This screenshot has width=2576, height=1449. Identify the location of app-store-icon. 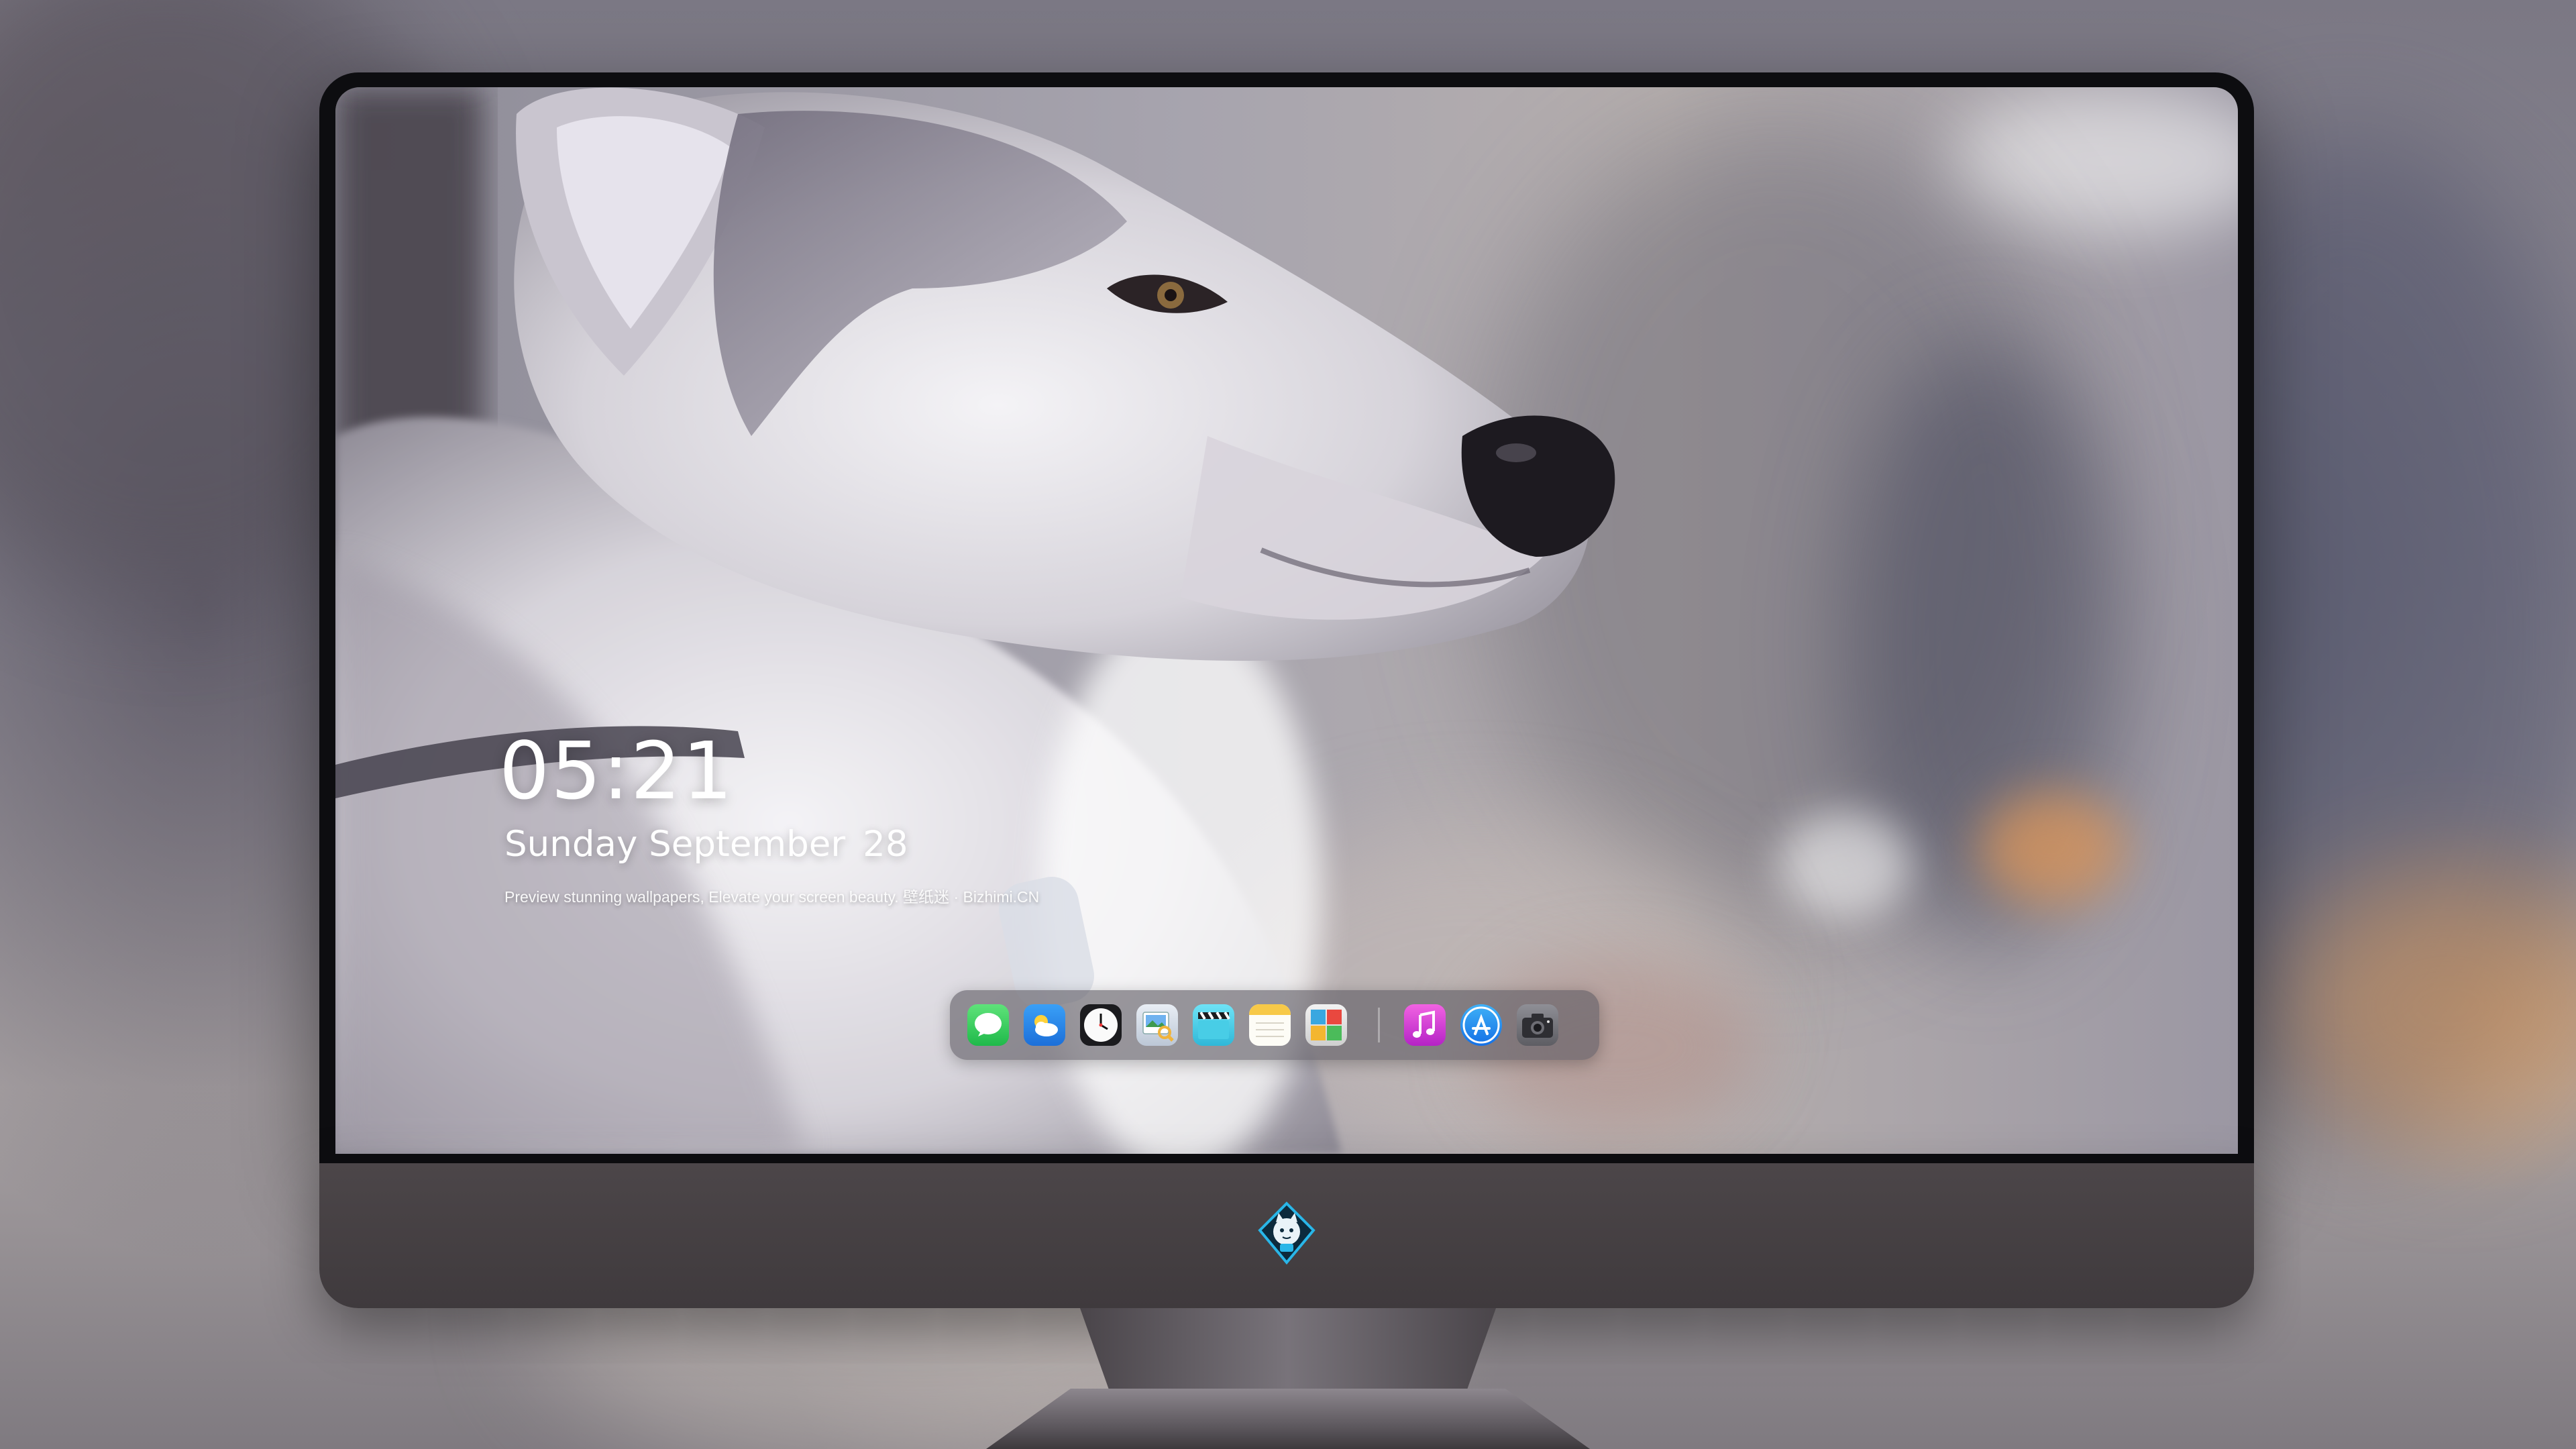
(1481, 1025).